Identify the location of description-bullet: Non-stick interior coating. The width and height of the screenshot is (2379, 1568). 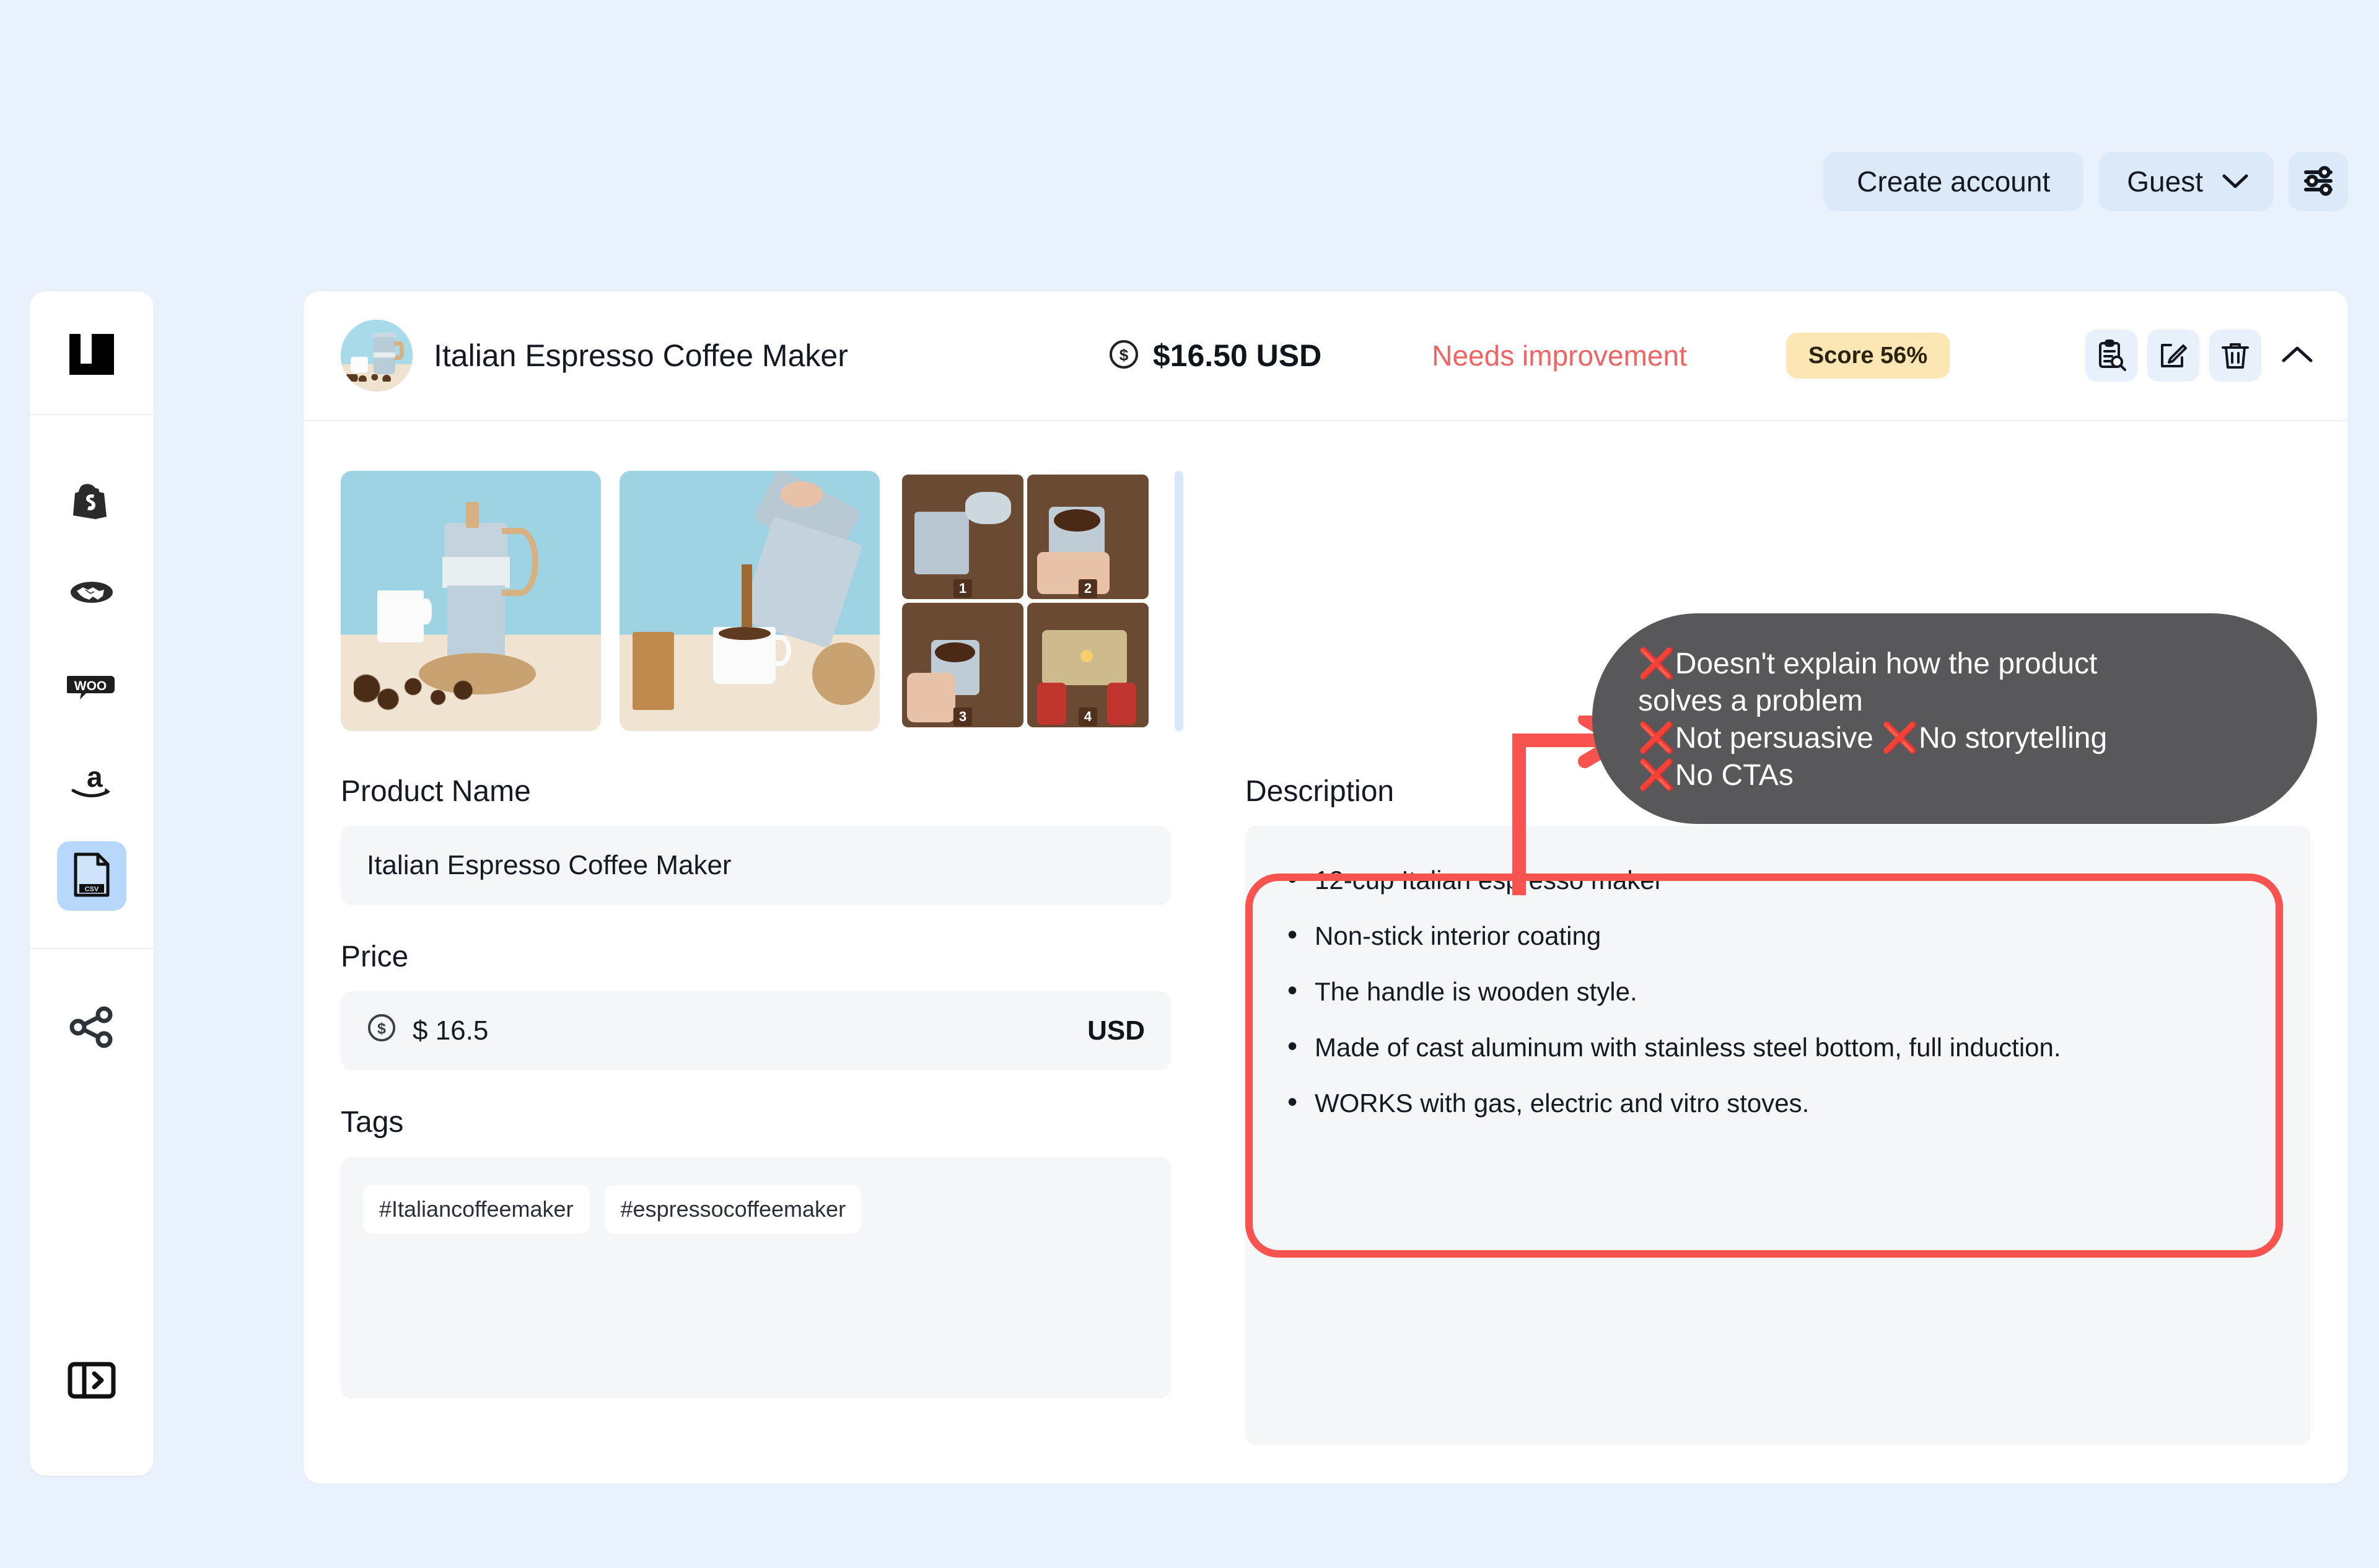
(1778, 934).